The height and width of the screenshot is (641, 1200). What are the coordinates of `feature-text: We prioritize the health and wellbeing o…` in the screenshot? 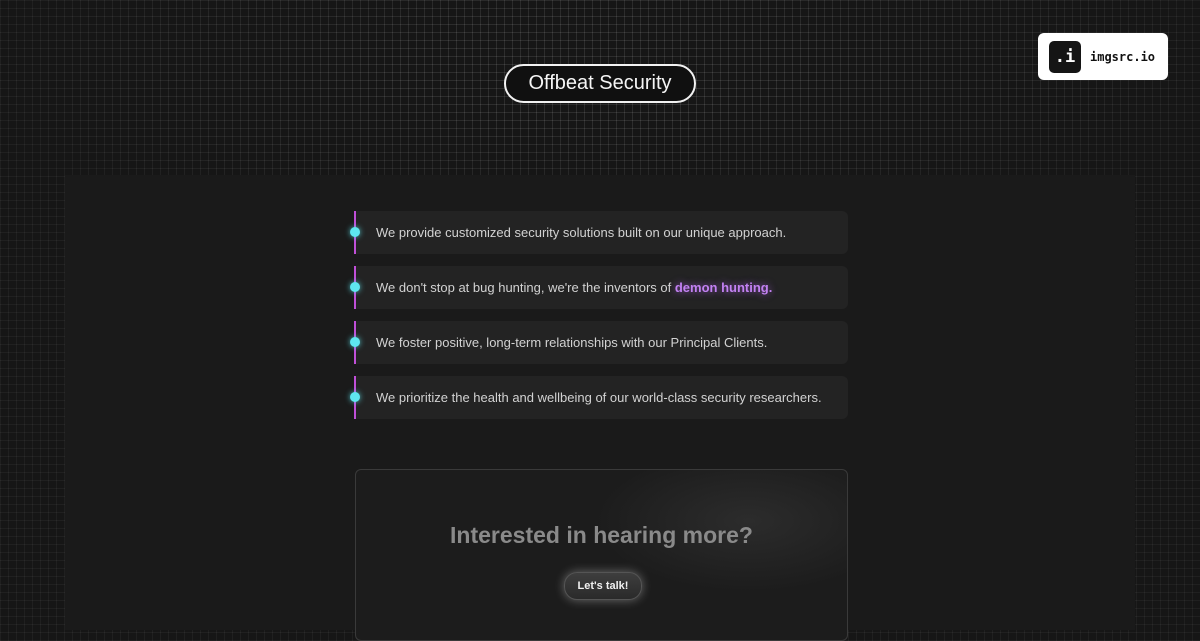 It's located at (599, 397).